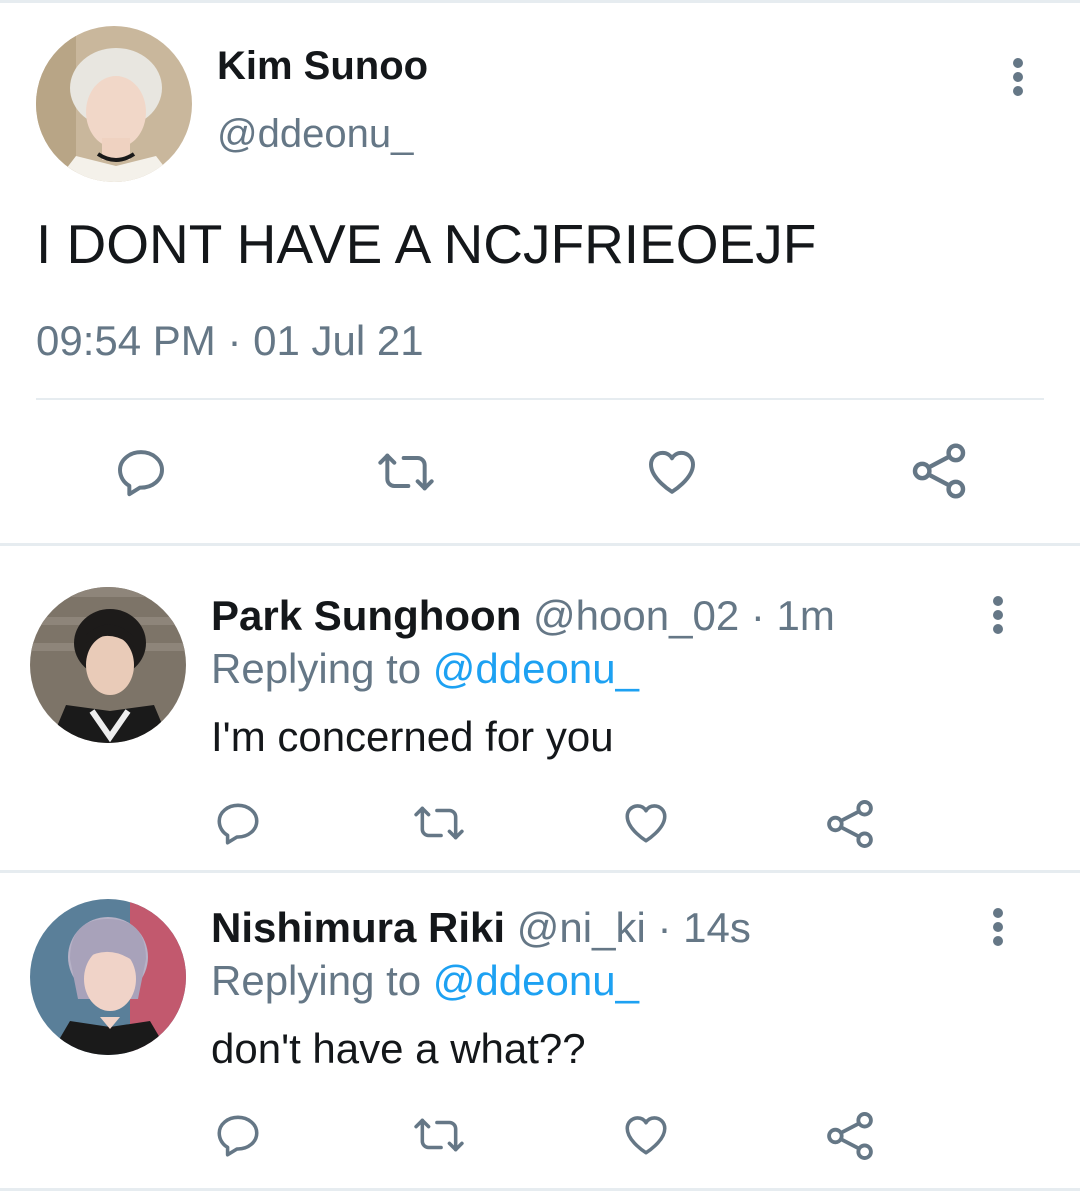 The image size is (1080, 1194). What do you see at coordinates (366, 615) in the screenshot?
I see `reply-display-name: Park Sunghoon` at bounding box center [366, 615].